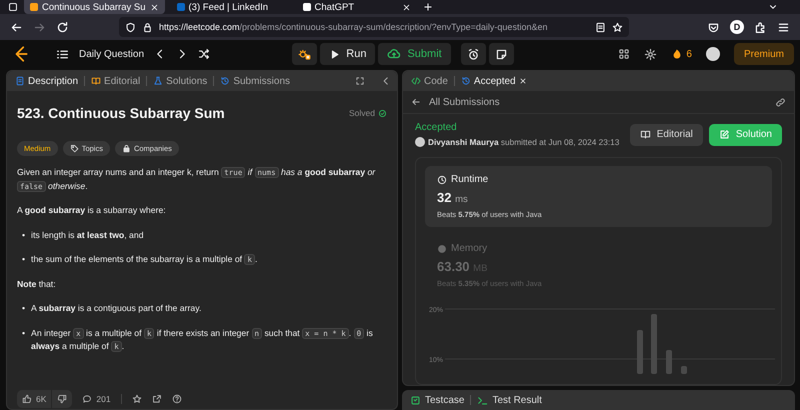 The height and width of the screenshot is (410, 800). Describe the element at coordinates (39, 27) in the screenshot. I see `forward-icon` at that location.